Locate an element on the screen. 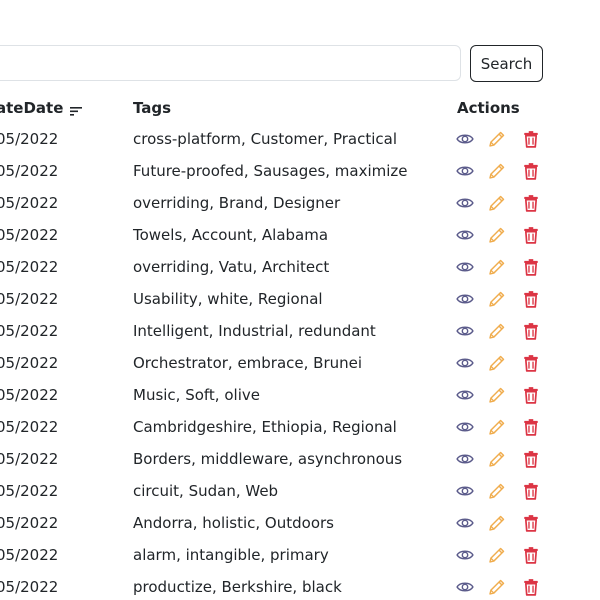 This screenshot has height=600, width=600. table-row: 05/2022 productize, Berkshire, black is located at coordinates (300, 585).